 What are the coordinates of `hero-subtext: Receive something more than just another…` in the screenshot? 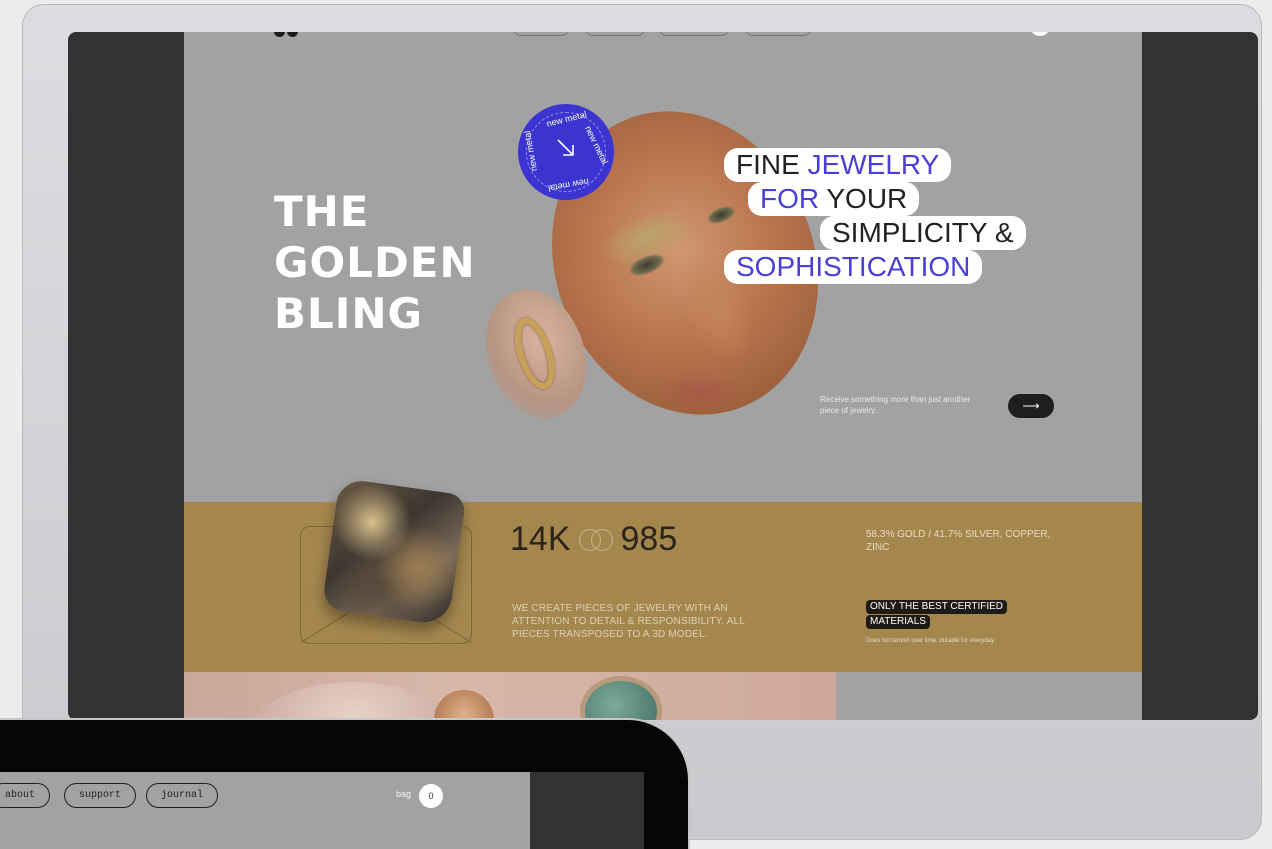 It's located at (895, 405).